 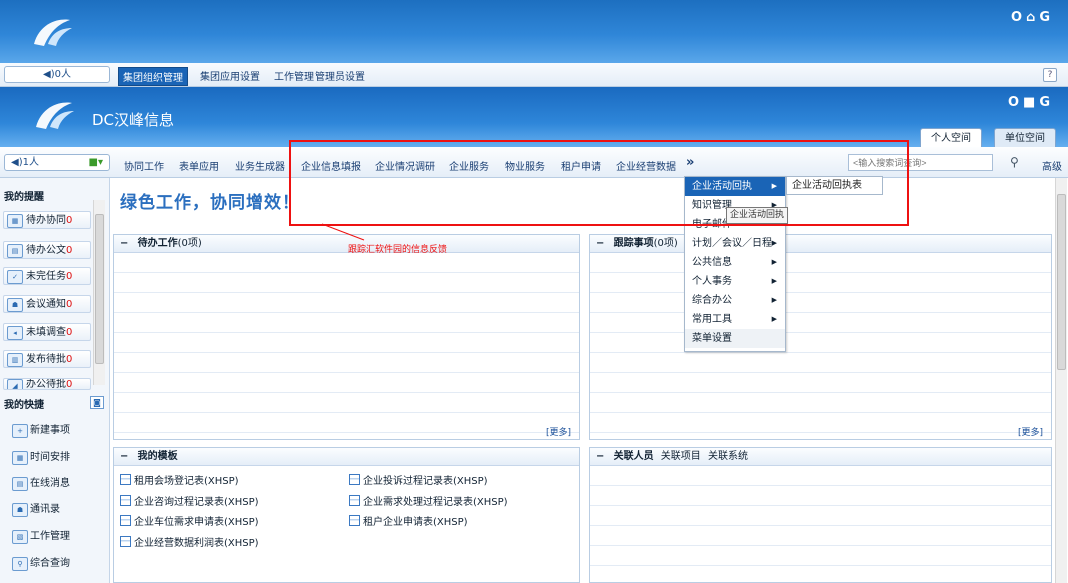 What do you see at coordinates (1031, 102) in the screenshot?
I see `window-icon: ■` at bounding box center [1031, 102].